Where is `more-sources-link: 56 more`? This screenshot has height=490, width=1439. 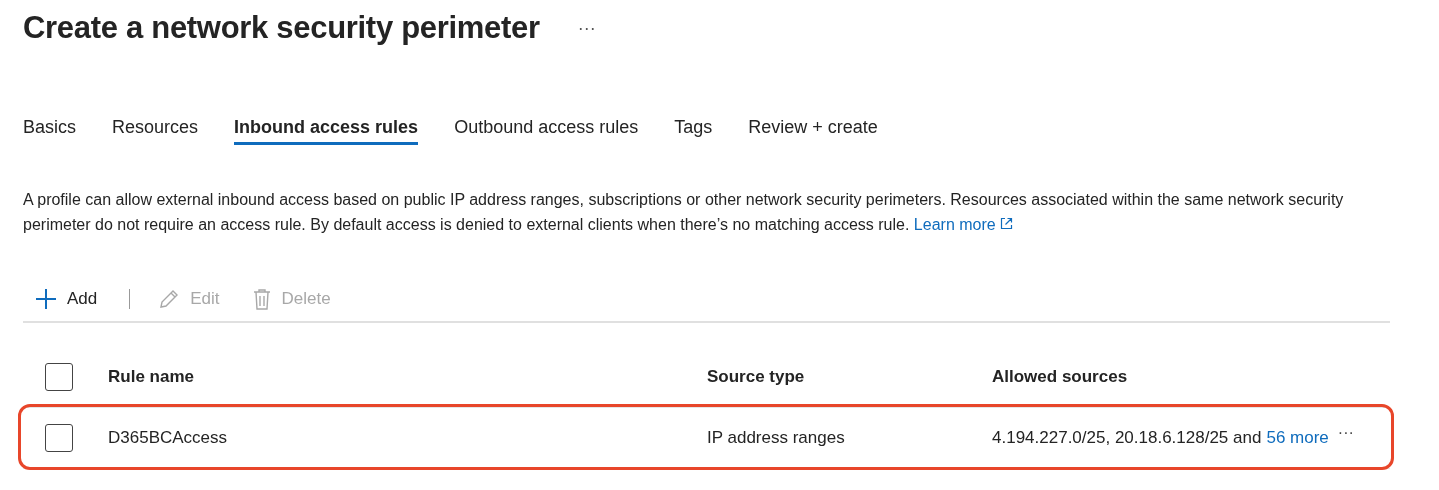 more-sources-link: 56 more is located at coordinates (1297, 438).